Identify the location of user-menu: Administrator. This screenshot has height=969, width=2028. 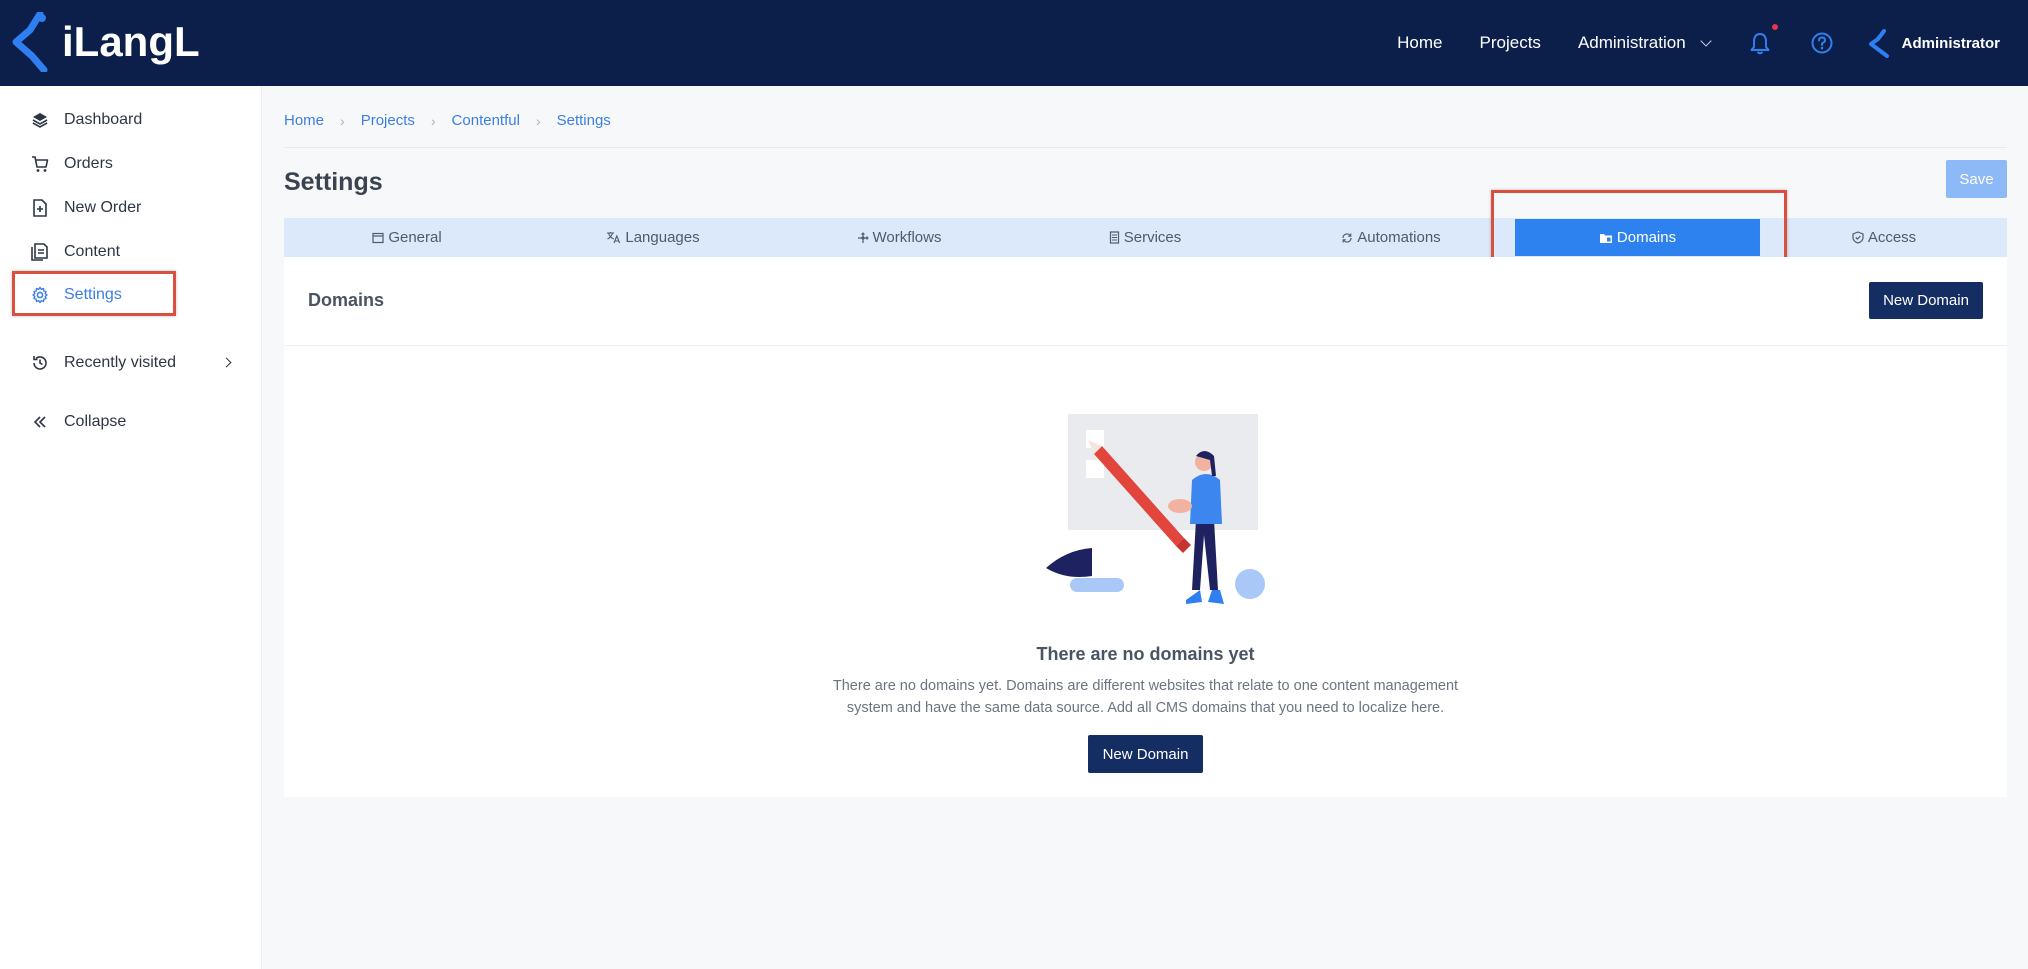
(1934, 43).